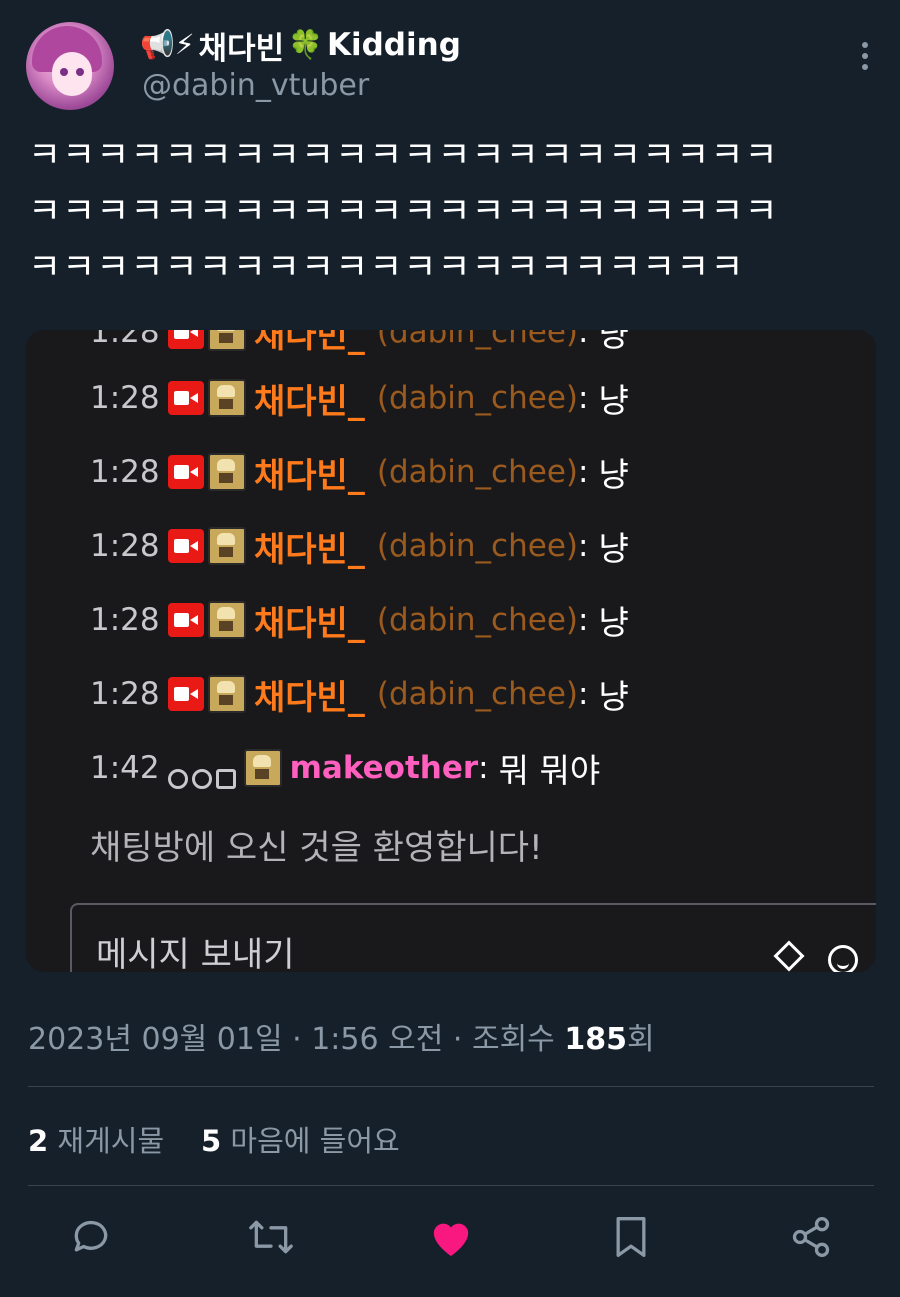 This screenshot has height=1297, width=900. Describe the element at coordinates (305, 44) in the screenshot. I see `clover-emoji: 🍀` at that location.